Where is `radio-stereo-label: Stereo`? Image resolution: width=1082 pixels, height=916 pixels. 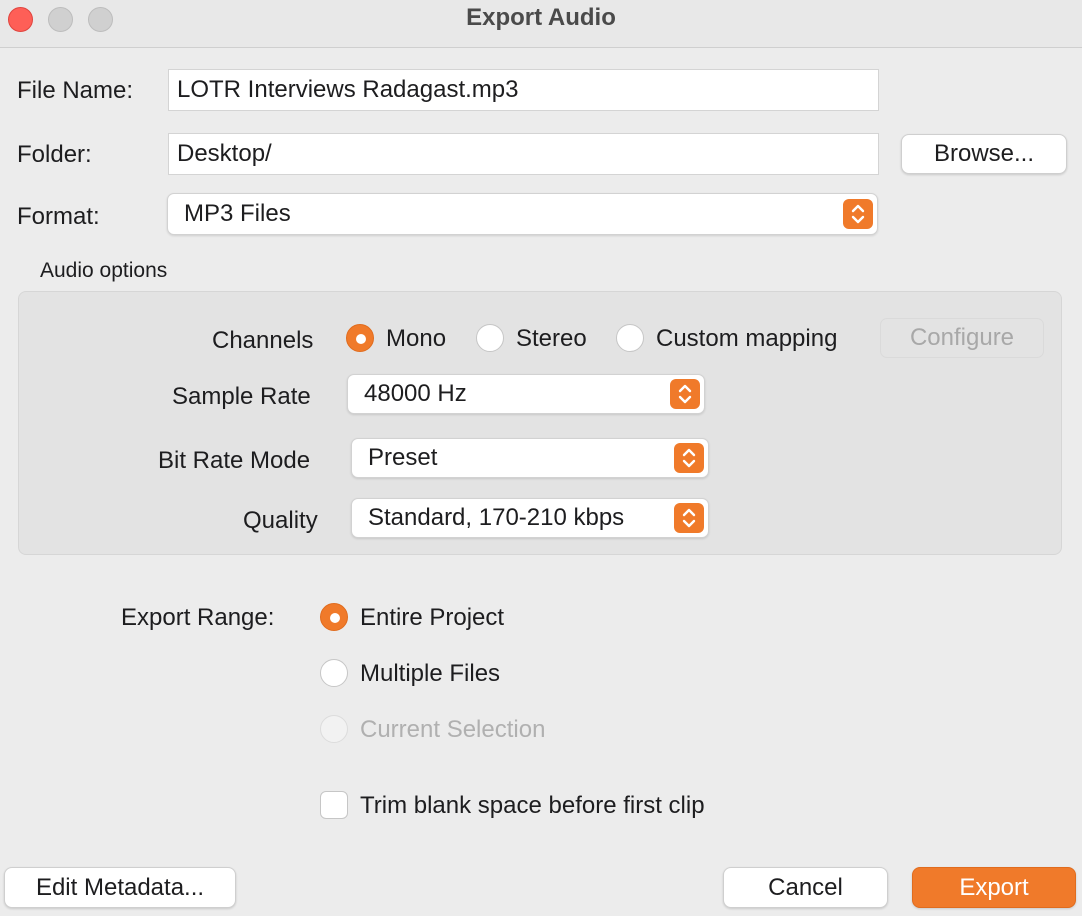 radio-stereo-label: Stereo is located at coordinates (551, 339).